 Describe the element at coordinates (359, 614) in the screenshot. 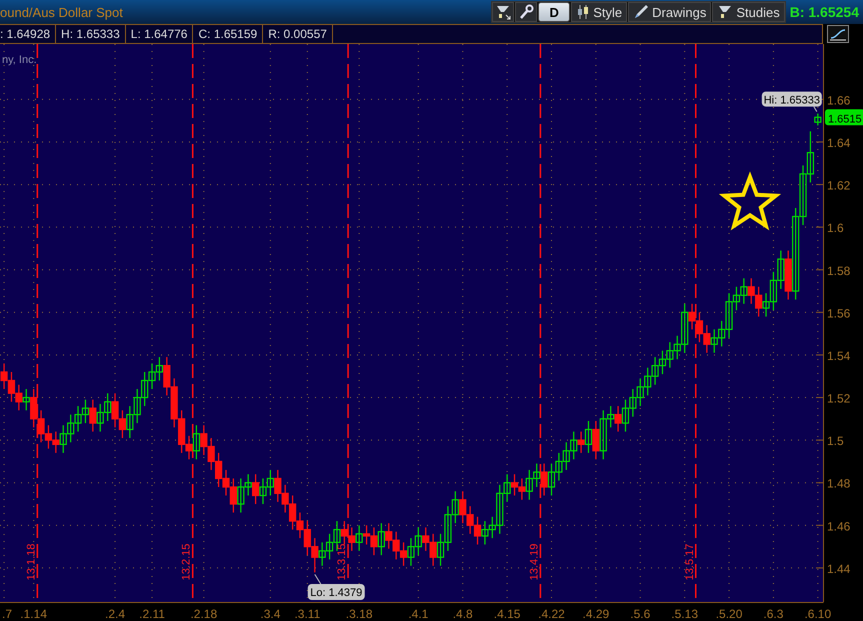

I see `x-axis-label: .3.18` at that location.